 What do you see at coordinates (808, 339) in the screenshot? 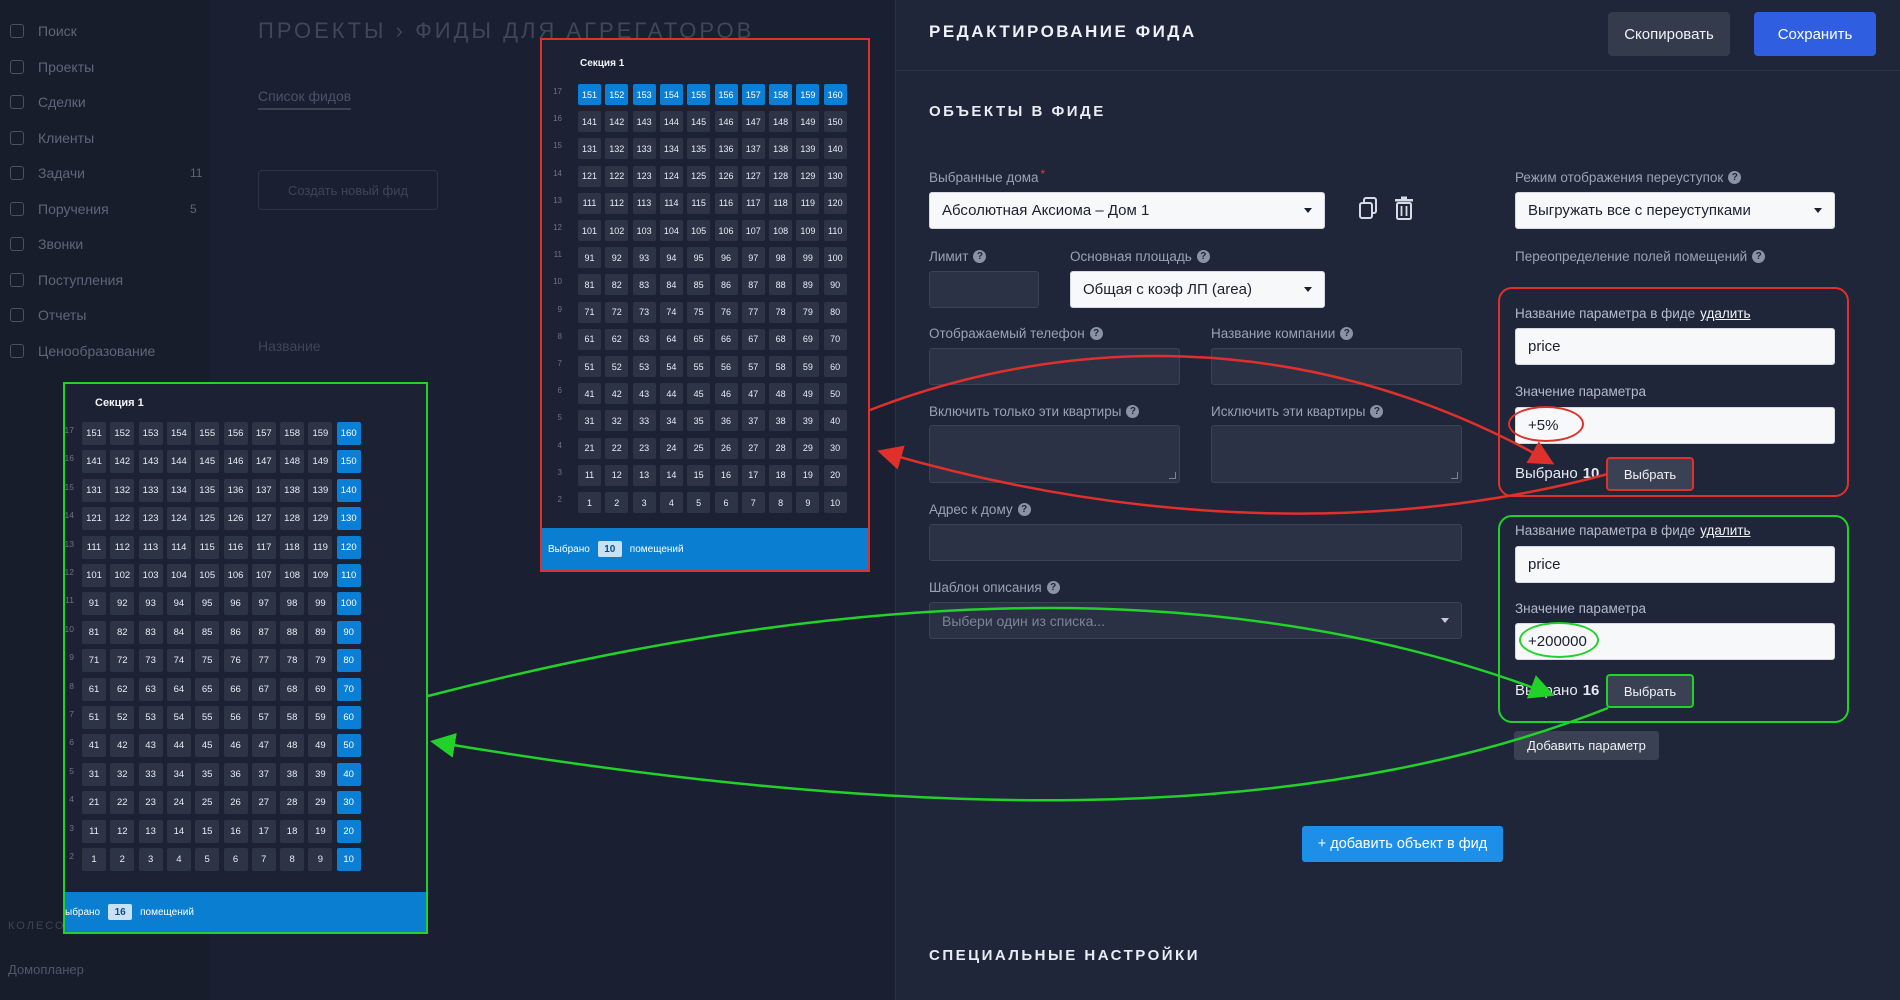
I see `apartment-cell: 69` at bounding box center [808, 339].